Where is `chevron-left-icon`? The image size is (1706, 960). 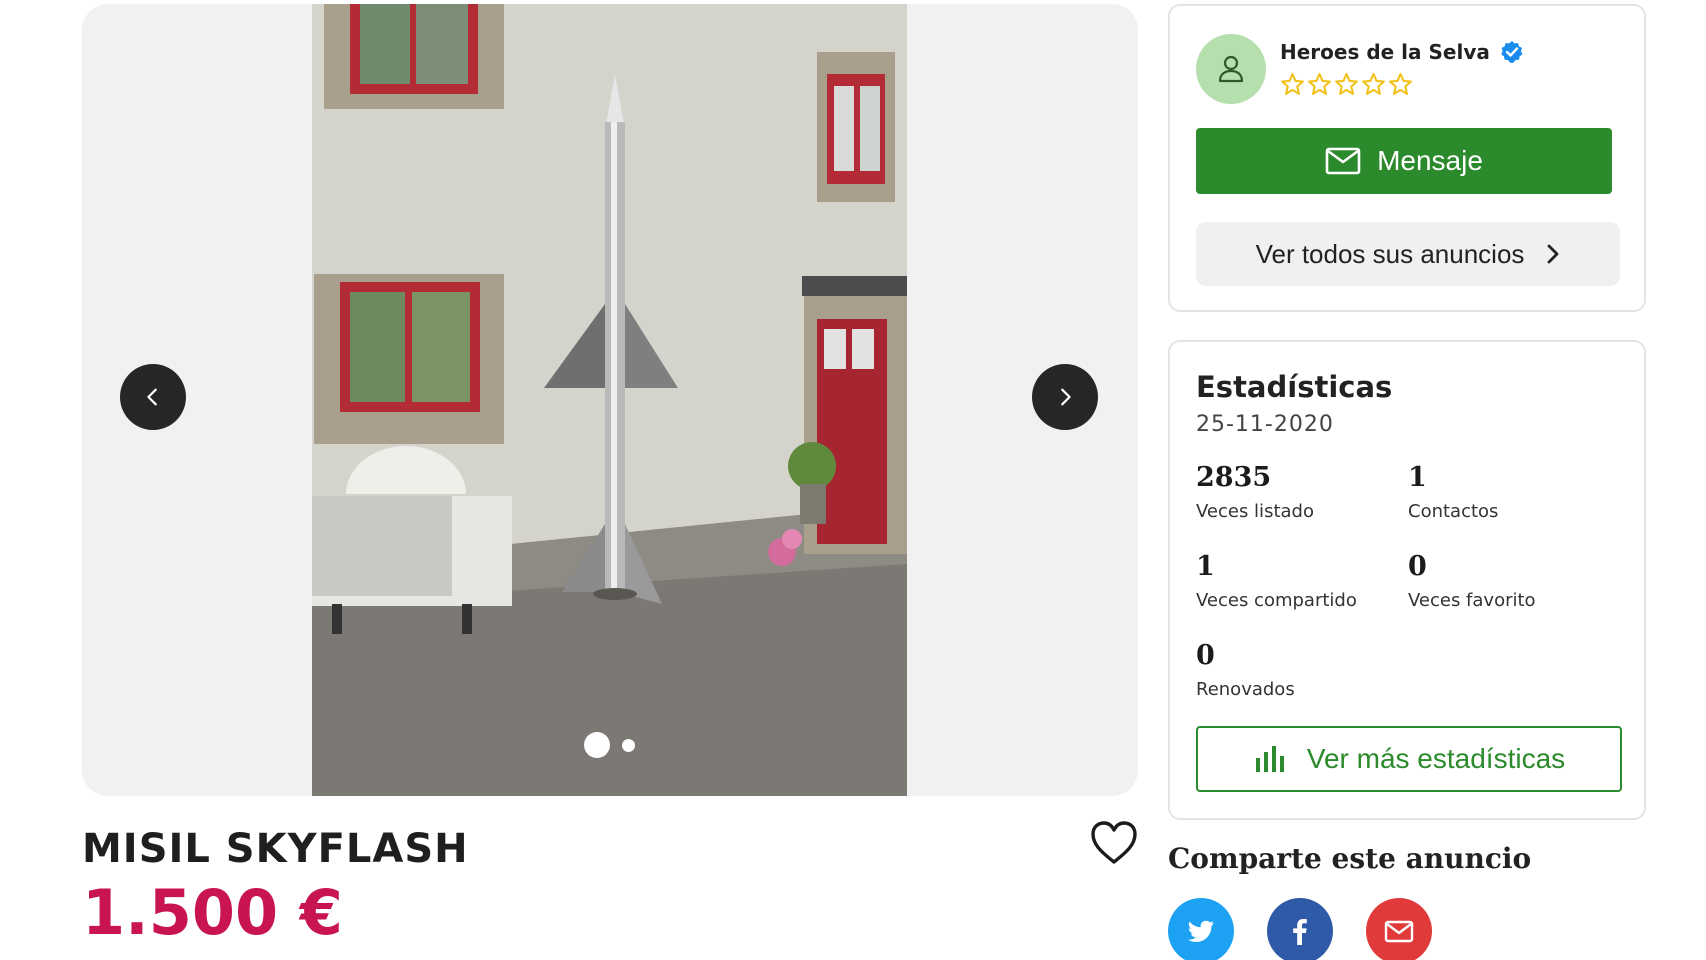
chevron-left-icon is located at coordinates (152, 397).